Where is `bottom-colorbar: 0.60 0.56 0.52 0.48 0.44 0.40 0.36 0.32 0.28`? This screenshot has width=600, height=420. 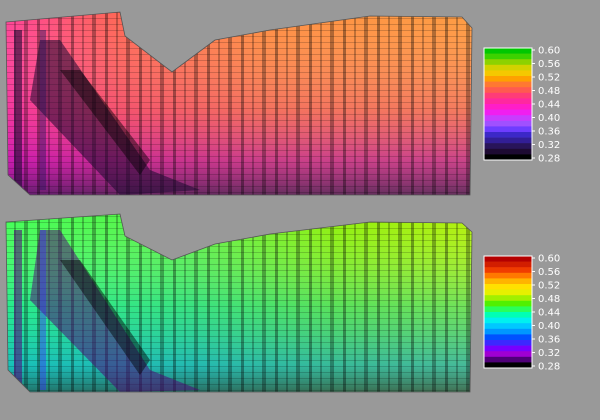 bottom-colorbar: 0.60 0.56 0.52 0.48 0.44 0.40 0.36 0.32 0.28 is located at coordinates (521, 313).